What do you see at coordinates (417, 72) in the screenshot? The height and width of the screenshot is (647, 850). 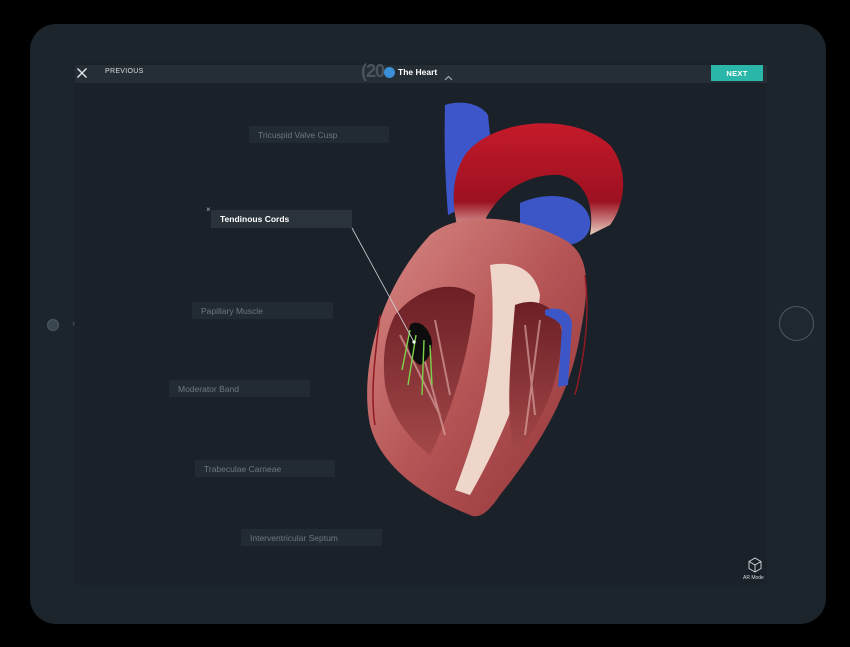 I see `page-title: The Heart` at bounding box center [417, 72].